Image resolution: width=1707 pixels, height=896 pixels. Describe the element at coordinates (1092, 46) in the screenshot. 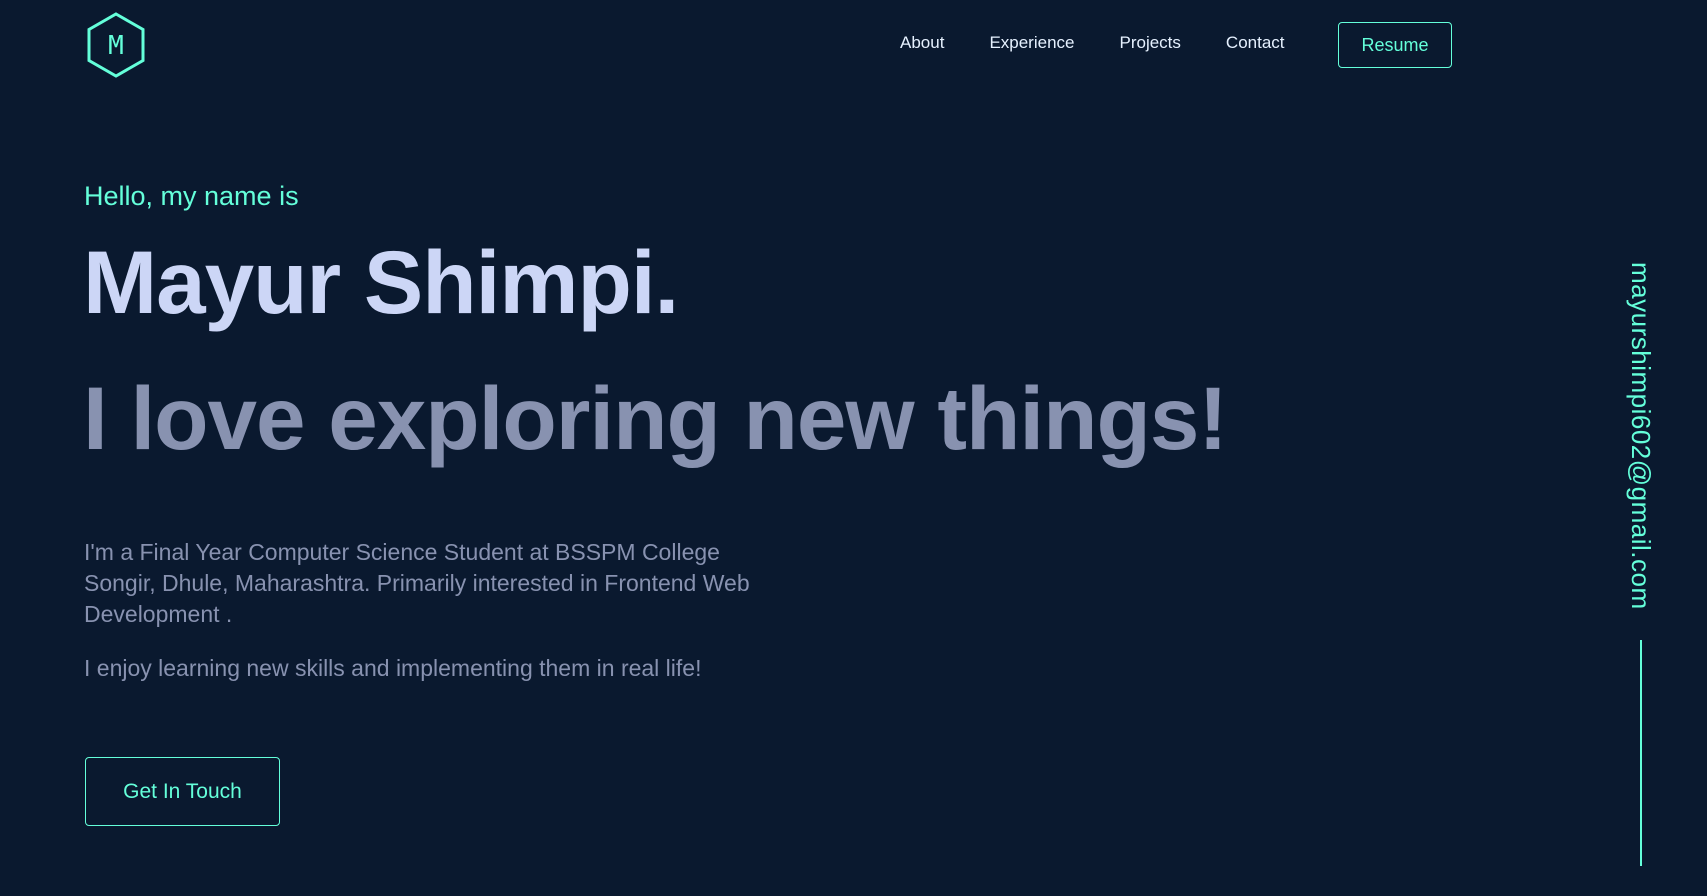

I see `main-nav: About Experience Projects Contact` at that location.